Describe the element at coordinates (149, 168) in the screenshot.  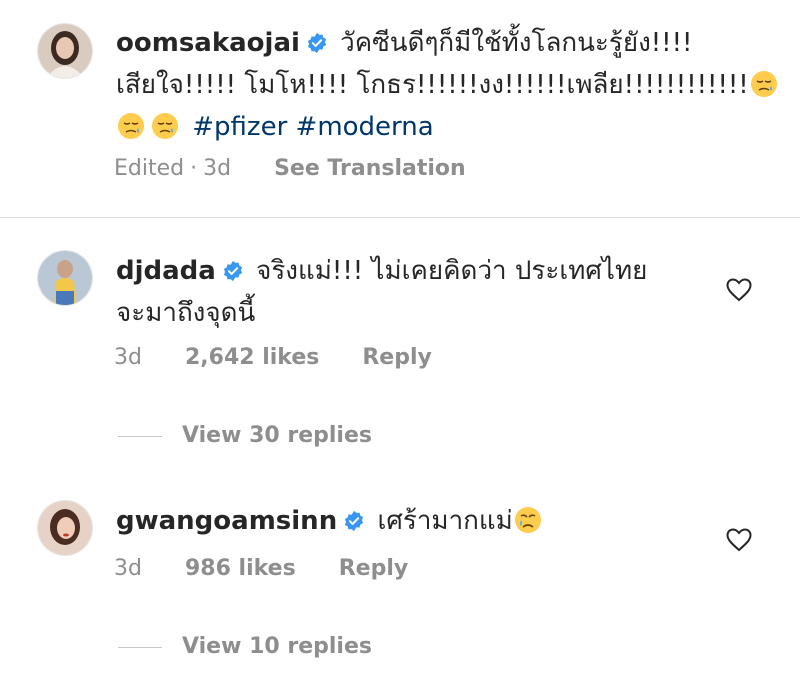
I see `edited-label: Edited` at that location.